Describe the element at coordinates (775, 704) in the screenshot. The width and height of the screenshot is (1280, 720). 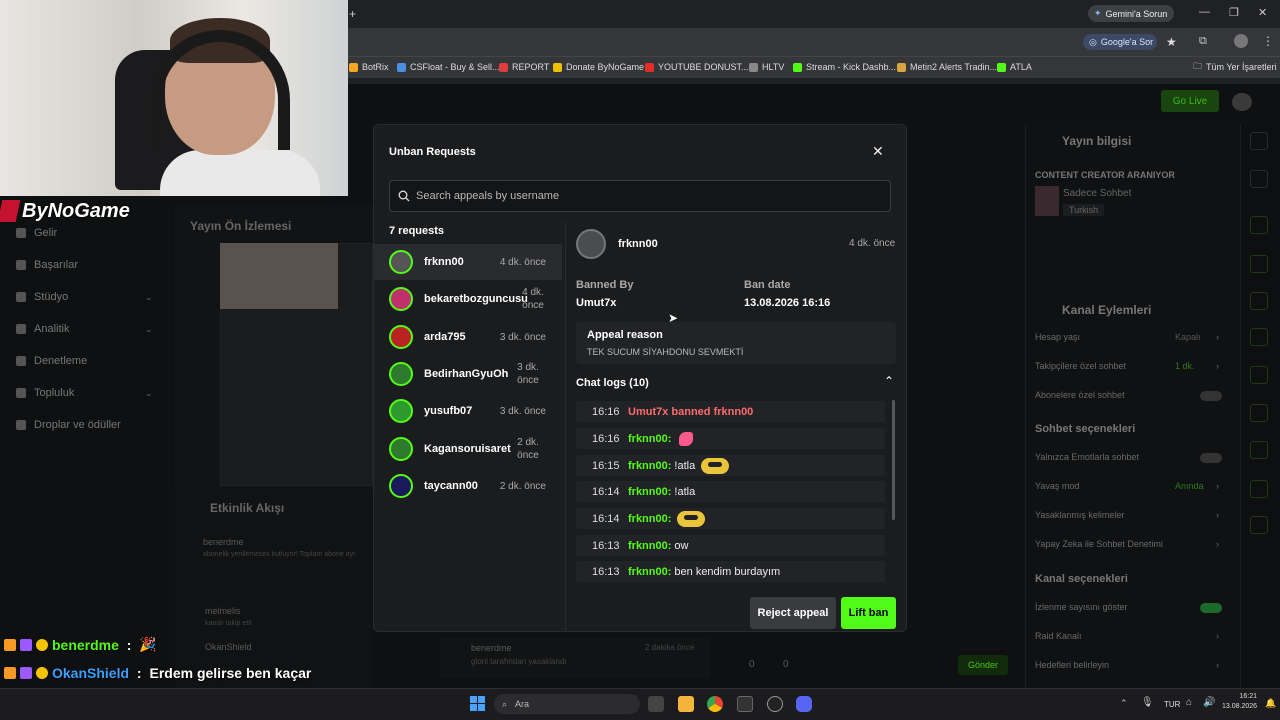
I see `obs-icon` at that location.